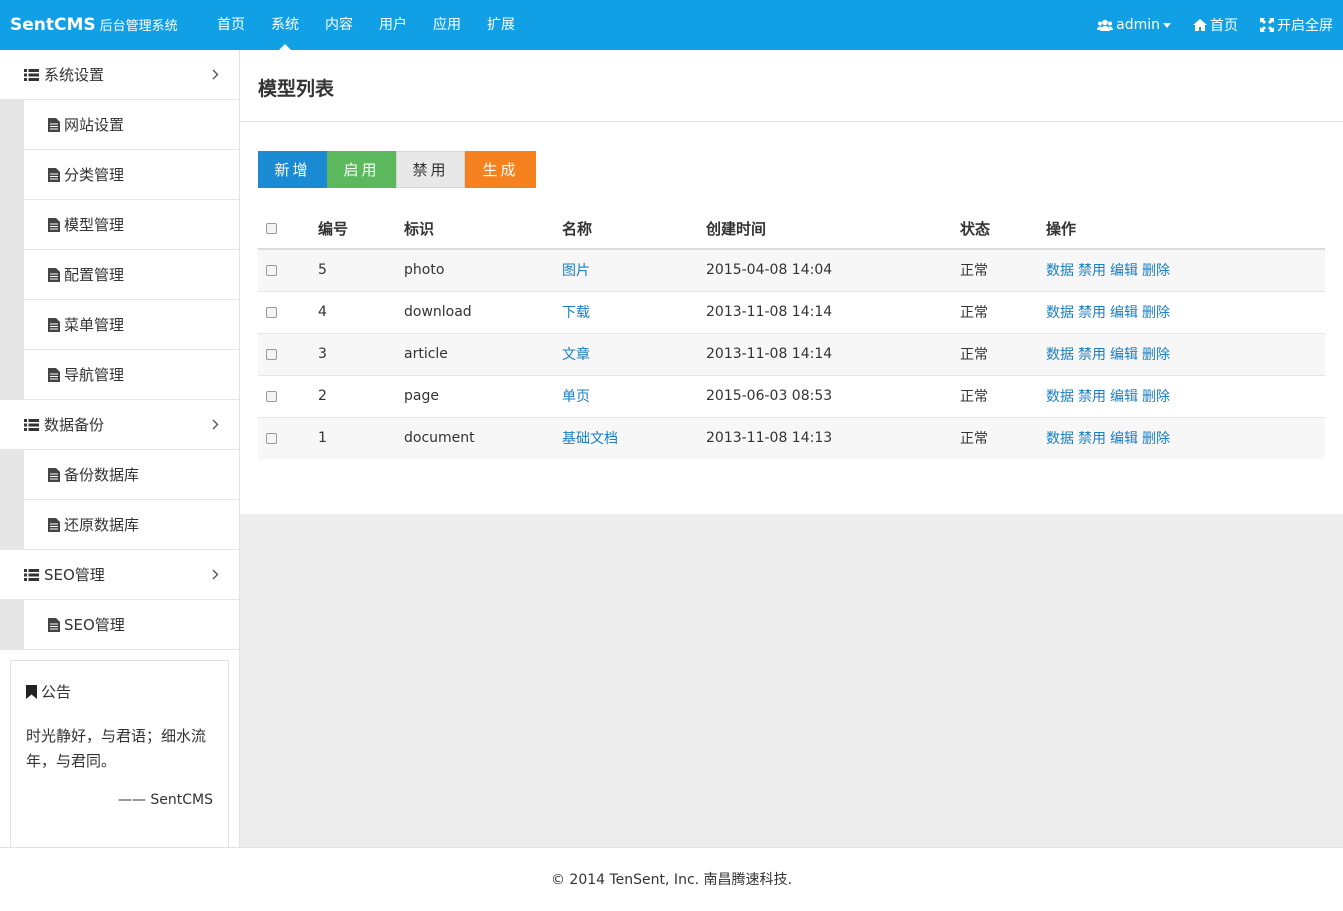 Image resolution: width=1343 pixels, height=911 pixels. Describe the element at coordinates (339, 25) in the screenshot. I see `nav-content: 内容` at that location.